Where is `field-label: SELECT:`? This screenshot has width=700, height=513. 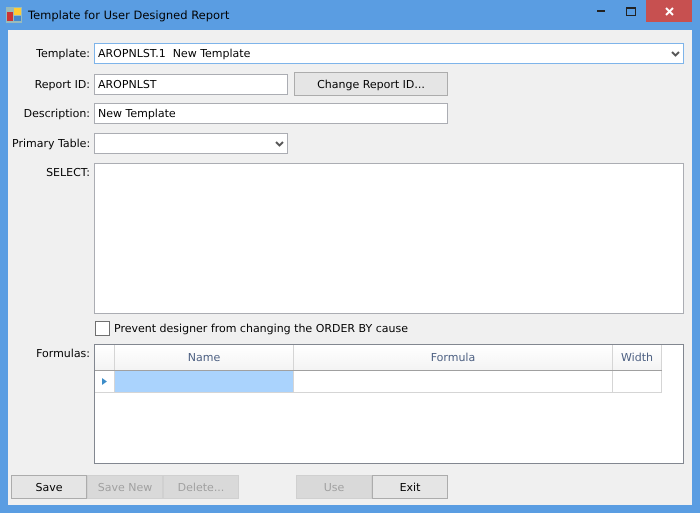 field-label: SELECT: is located at coordinates (67, 172).